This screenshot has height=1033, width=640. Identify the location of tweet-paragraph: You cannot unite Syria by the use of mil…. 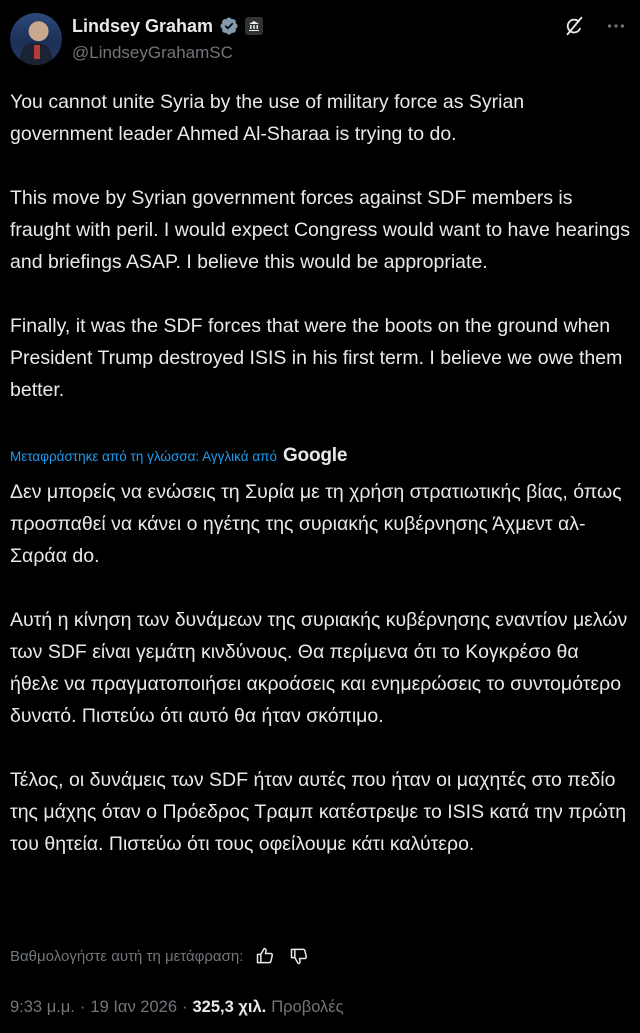
(267, 118).